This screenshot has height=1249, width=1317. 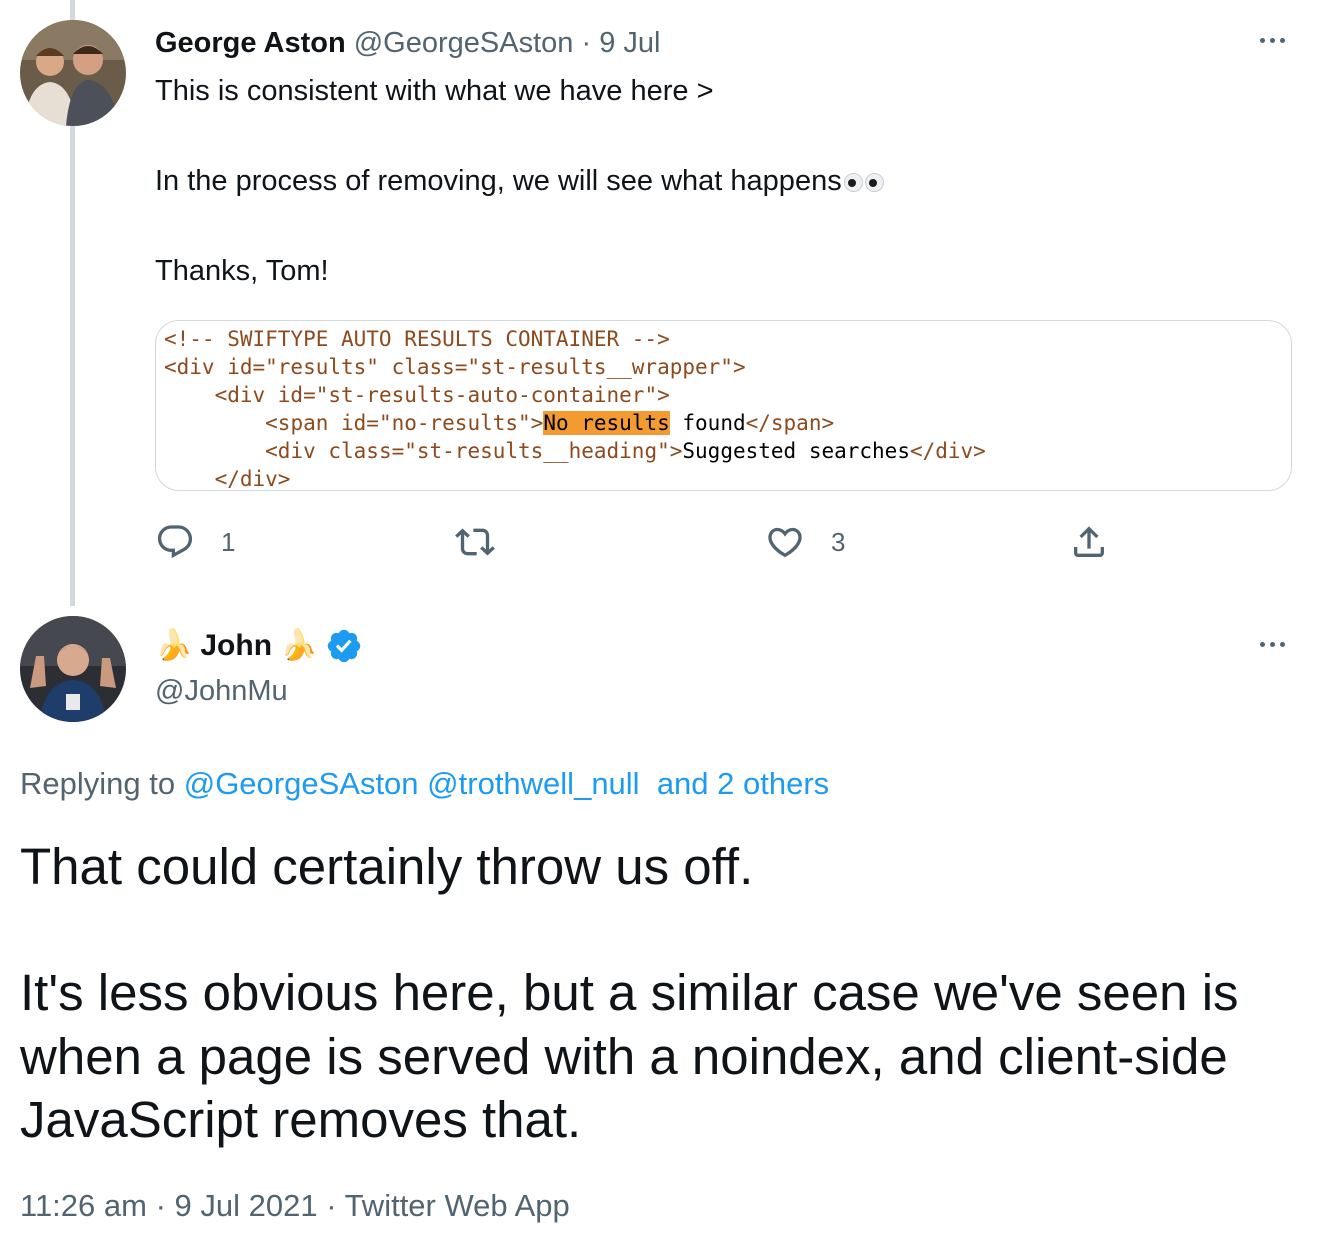 What do you see at coordinates (863, 182) in the screenshot?
I see `eyes-emoji-icon` at bounding box center [863, 182].